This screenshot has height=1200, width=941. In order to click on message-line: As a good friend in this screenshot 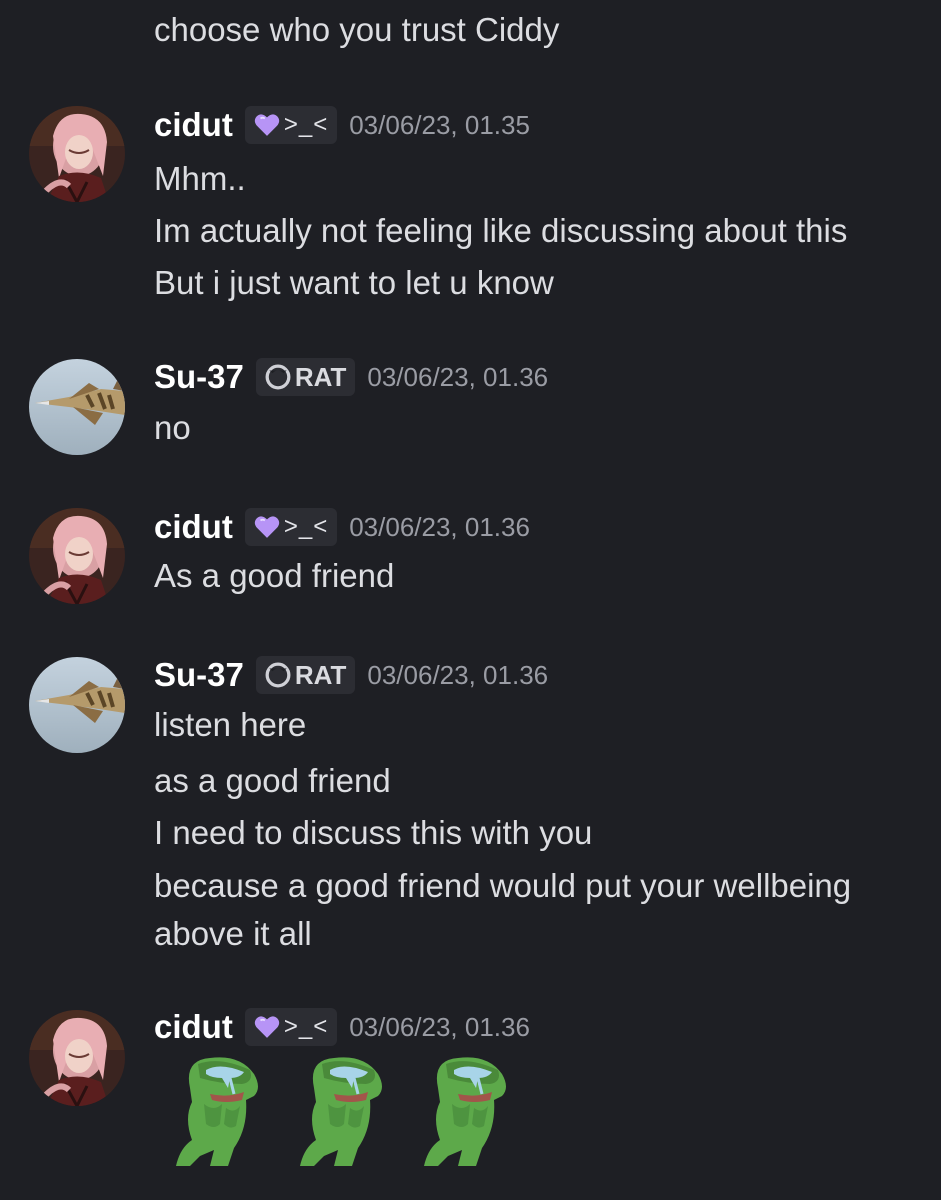, I will do `click(274, 575)`.